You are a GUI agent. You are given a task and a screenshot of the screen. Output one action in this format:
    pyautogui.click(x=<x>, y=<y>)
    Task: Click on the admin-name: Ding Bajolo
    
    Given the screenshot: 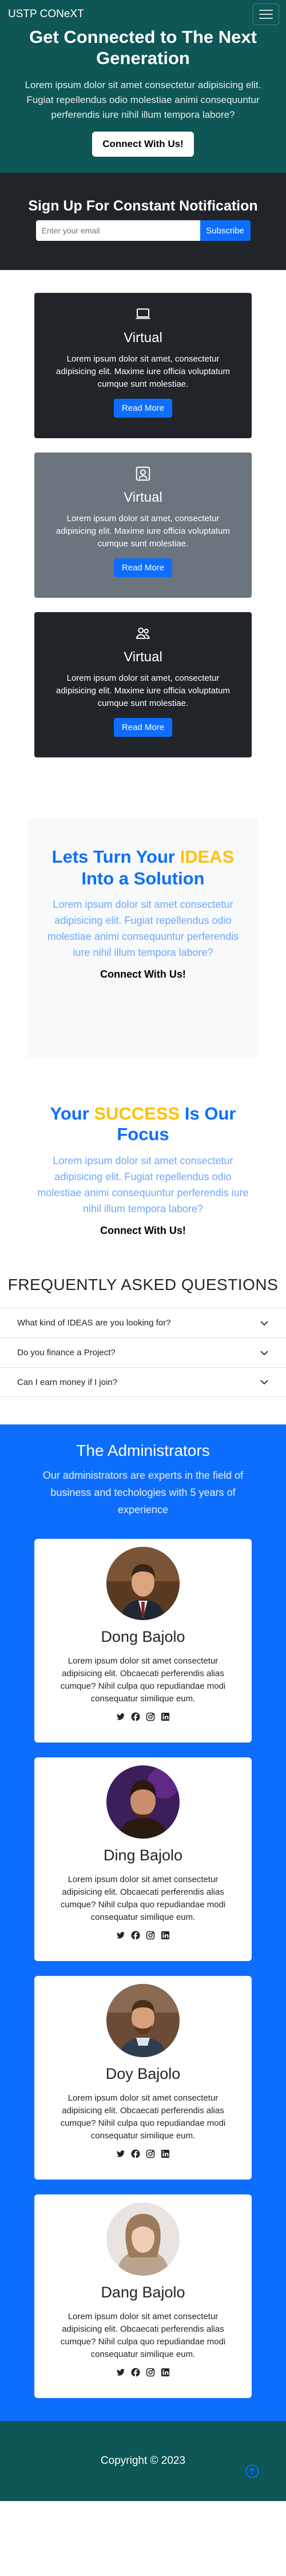 What is the action you would take?
    pyautogui.click(x=143, y=1855)
    